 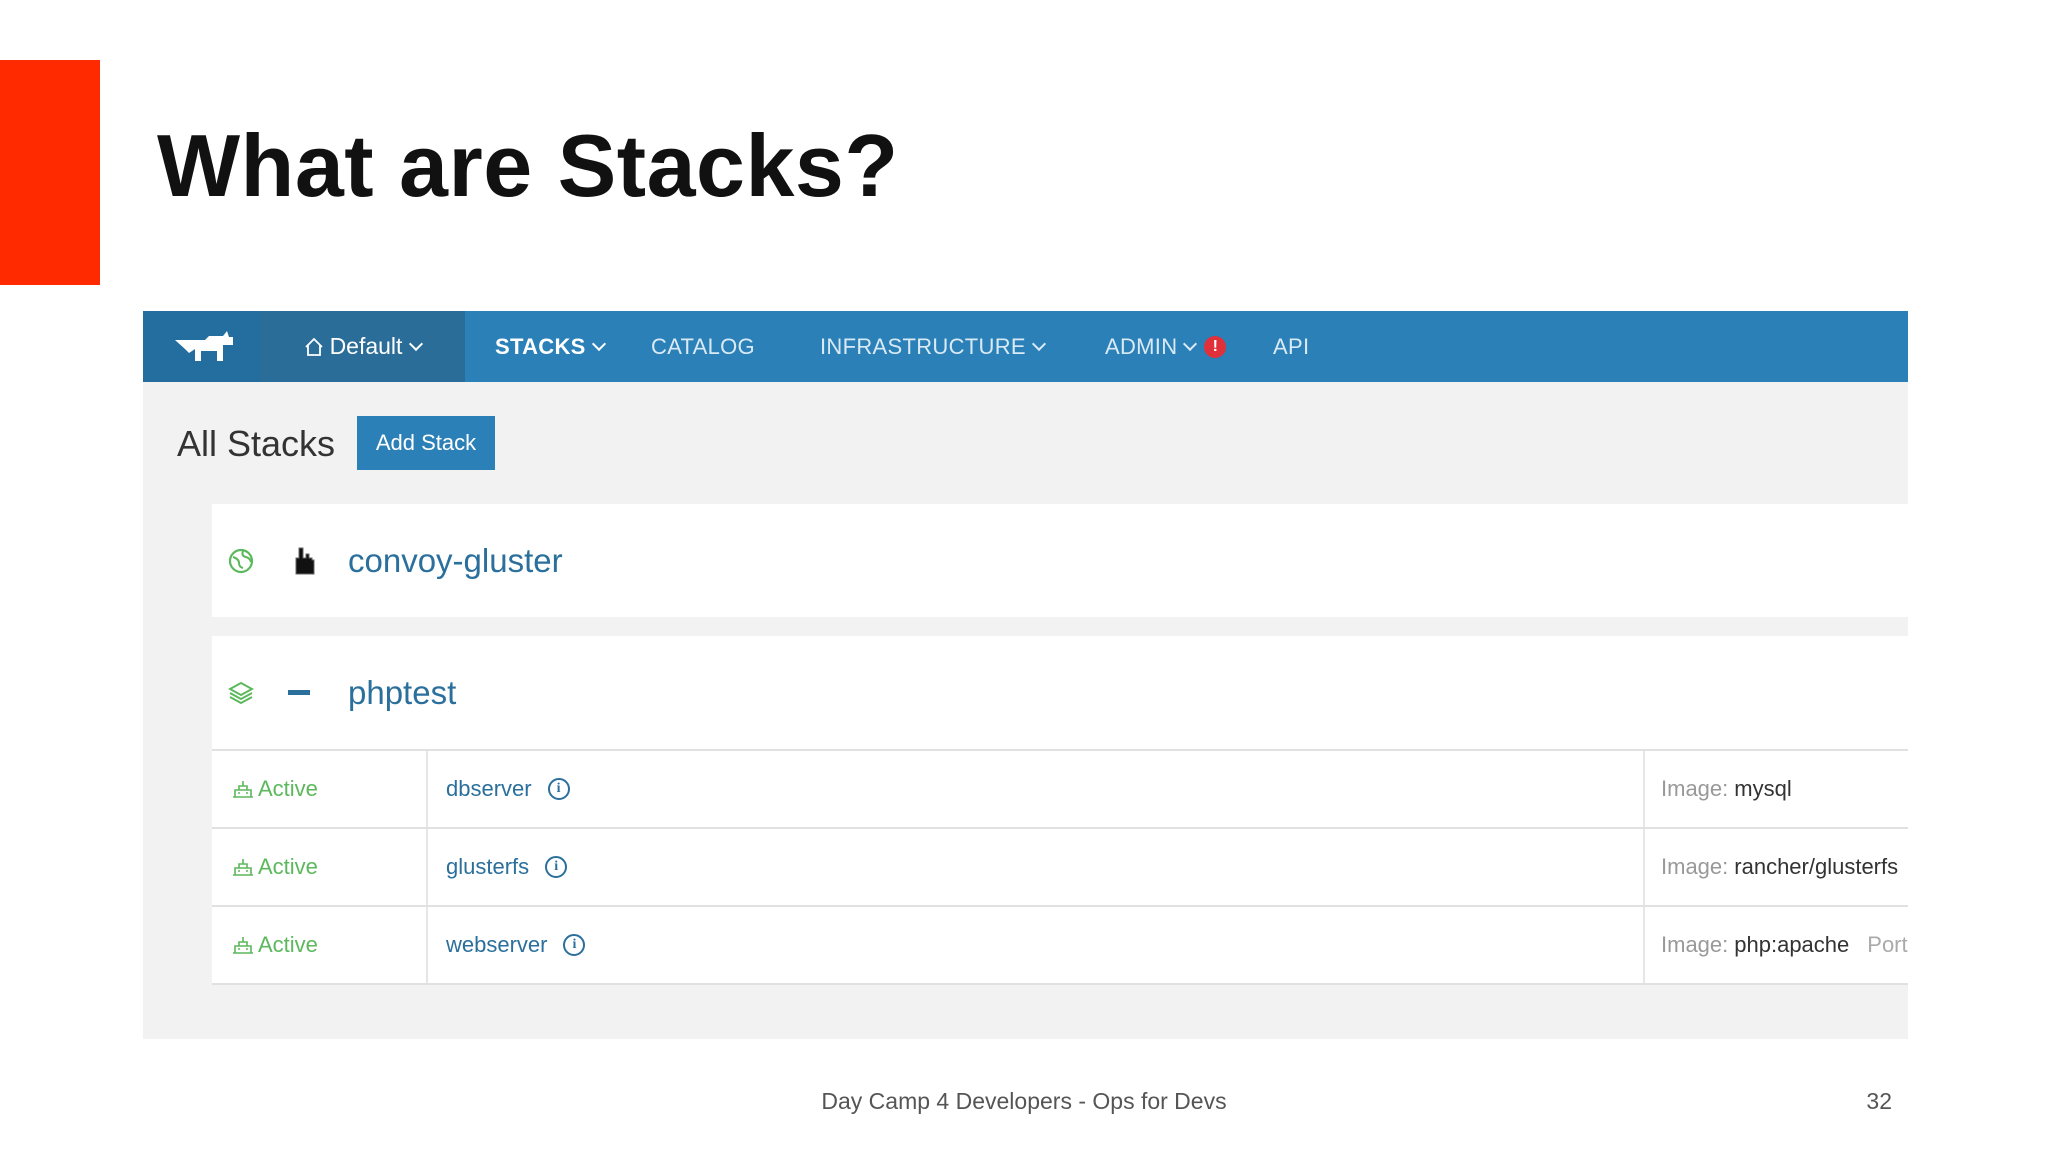 I want to click on add-stack-button: Add Stack, so click(x=426, y=443).